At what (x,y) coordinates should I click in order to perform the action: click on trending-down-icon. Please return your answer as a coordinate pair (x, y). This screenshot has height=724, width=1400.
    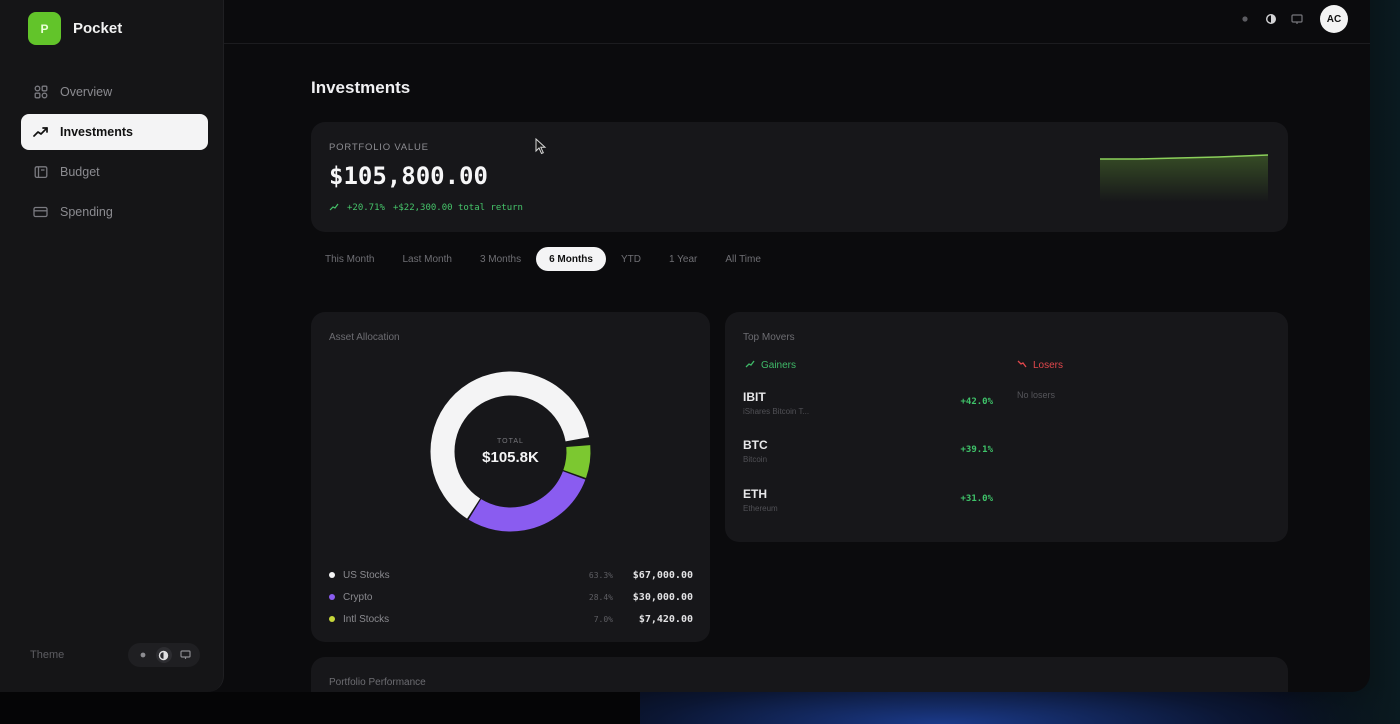
    Looking at the image, I should click on (1022, 365).